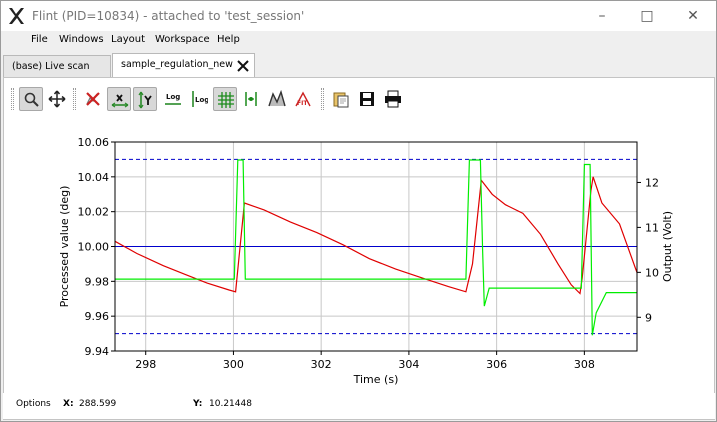  What do you see at coordinates (233, 364) in the screenshot?
I see `x-tick-label: 300` at bounding box center [233, 364].